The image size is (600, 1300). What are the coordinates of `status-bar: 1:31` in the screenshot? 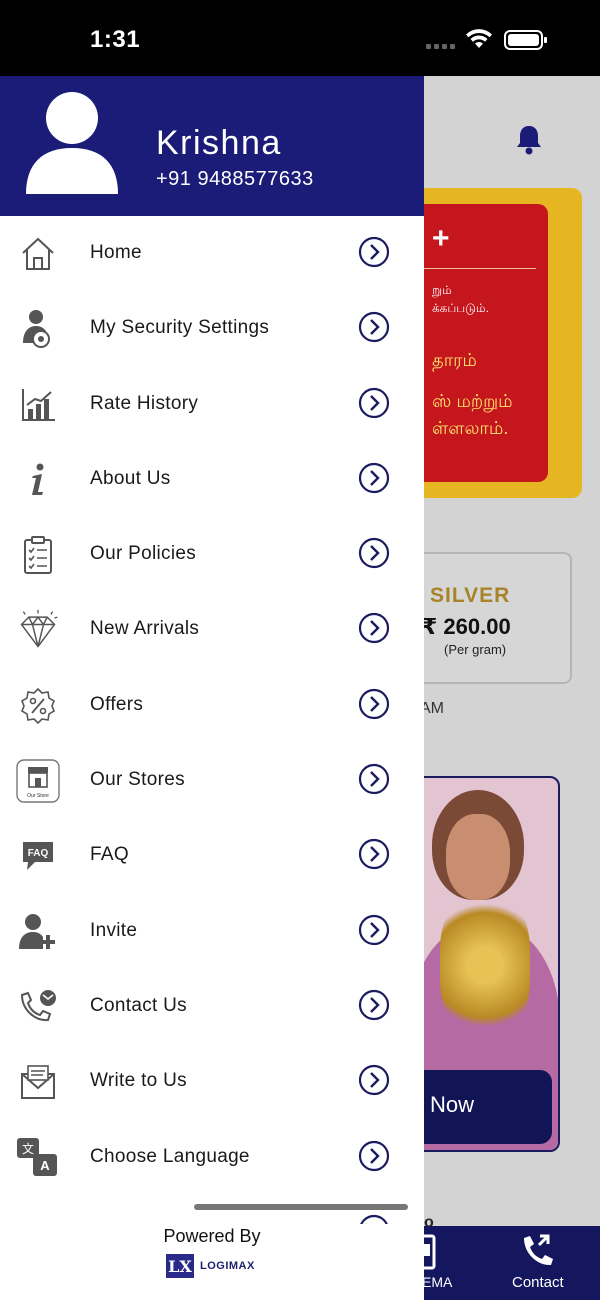 It's located at (300, 38).